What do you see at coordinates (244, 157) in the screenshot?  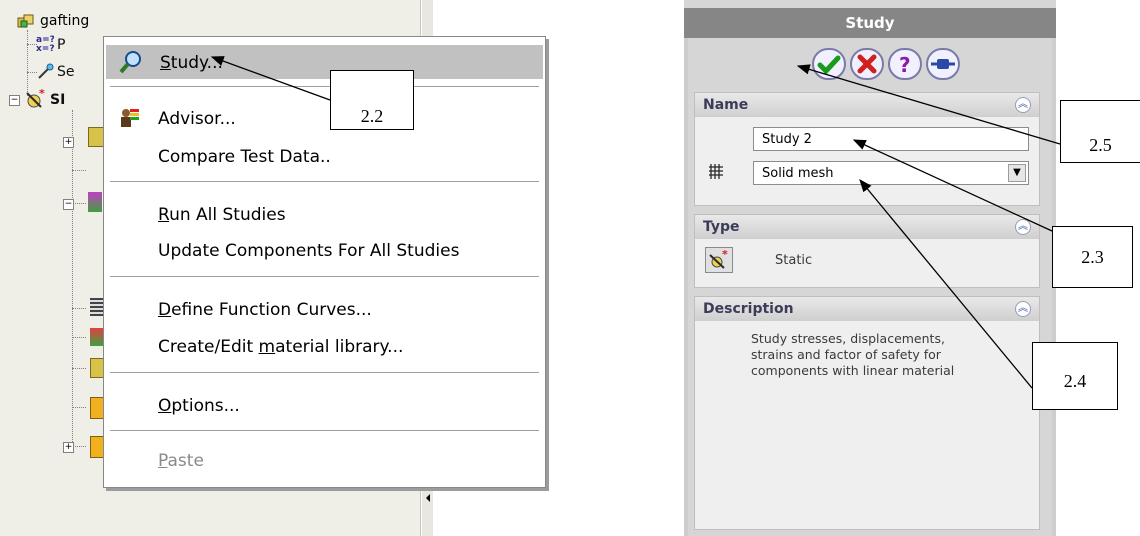 I see `menu-item-label: Compare Test Data..` at bounding box center [244, 157].